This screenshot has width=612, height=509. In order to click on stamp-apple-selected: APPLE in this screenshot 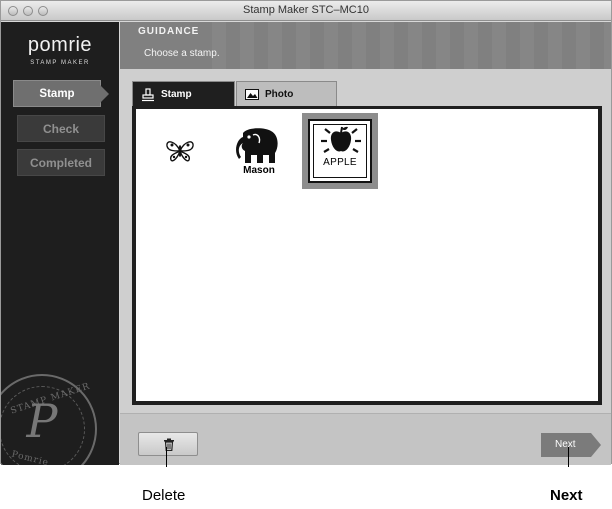, I will do `click(340, 151)`.